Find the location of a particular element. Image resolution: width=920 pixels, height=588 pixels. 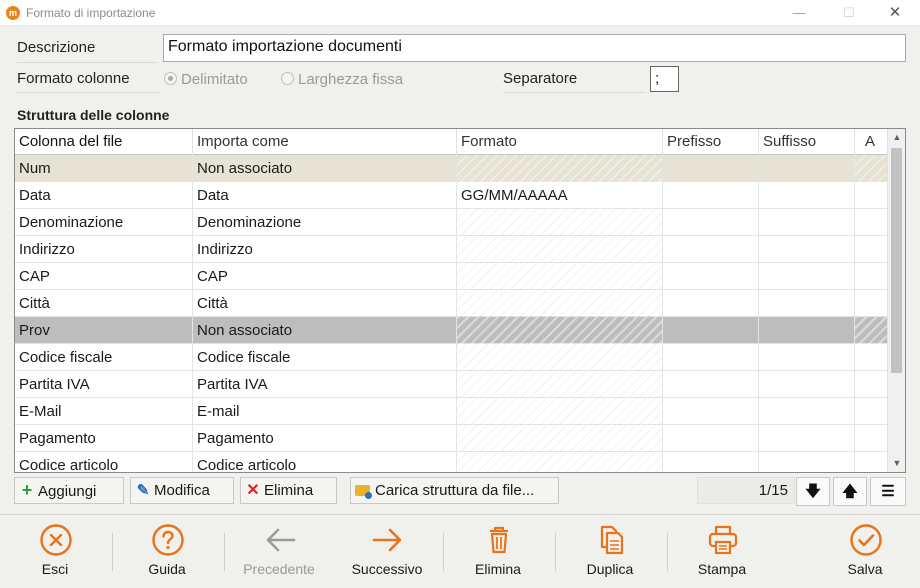

cell-importa: E-mail is located at coordinates (325, 411).